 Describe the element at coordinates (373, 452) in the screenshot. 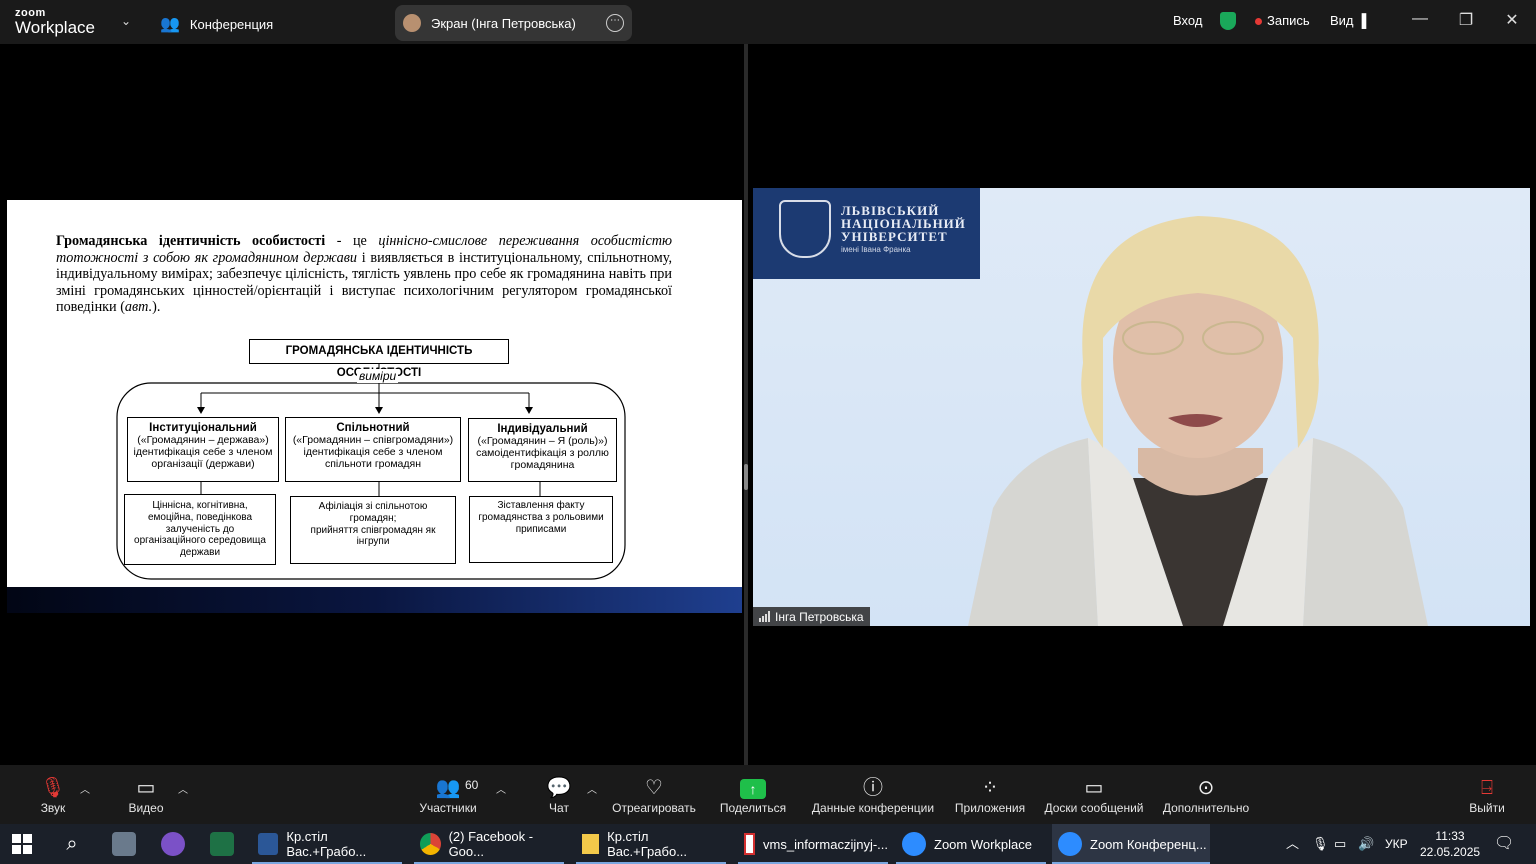

I see `dimension-line: ідентифікація себе з членом` at that location.